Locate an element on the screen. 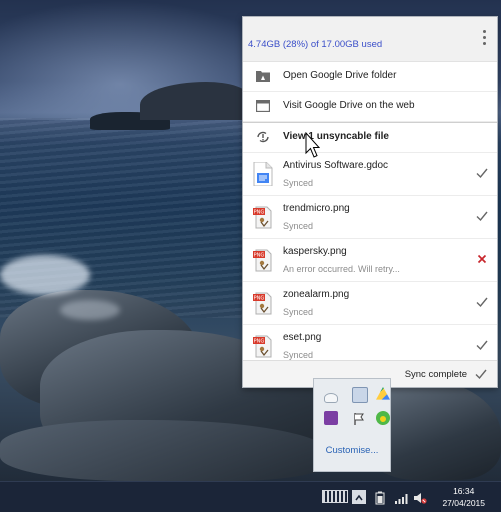 Image resolution: width=501 pixels, height=512 pixels. mouse-pointer-icon is located at coordinates (313, 145).